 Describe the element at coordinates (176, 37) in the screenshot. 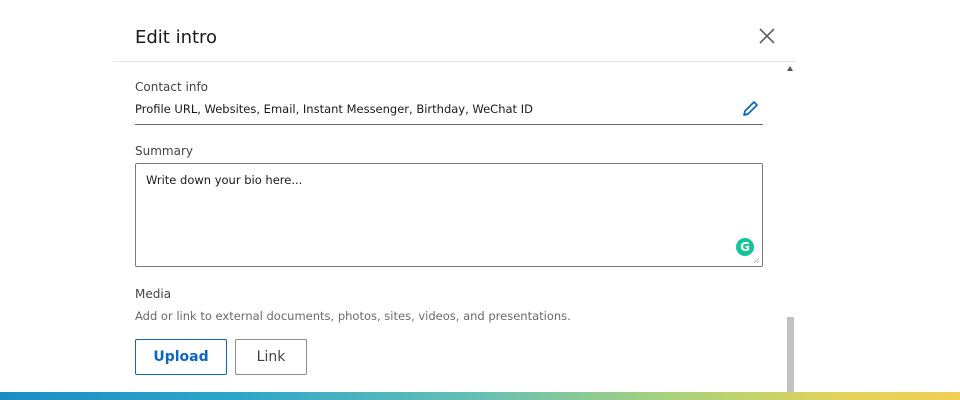

I see `dialog-title: Edit intro` at that location.